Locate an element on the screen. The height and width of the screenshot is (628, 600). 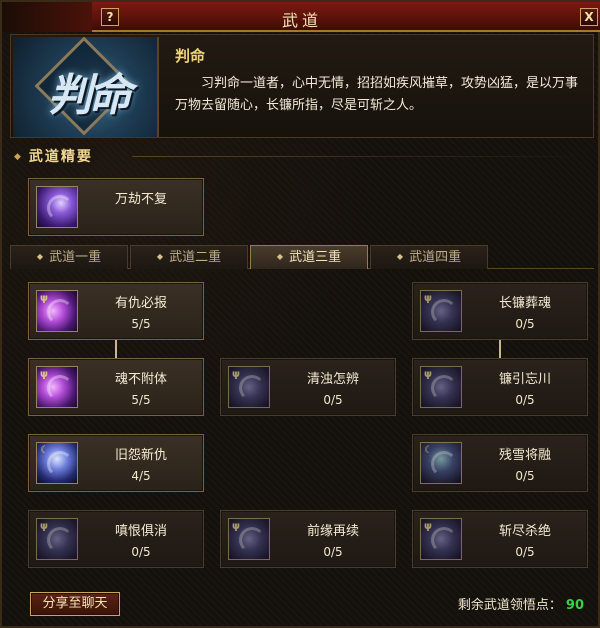
skill-slot: ψ 镰引忘川 0/5 is located at coordinates (500, 387).